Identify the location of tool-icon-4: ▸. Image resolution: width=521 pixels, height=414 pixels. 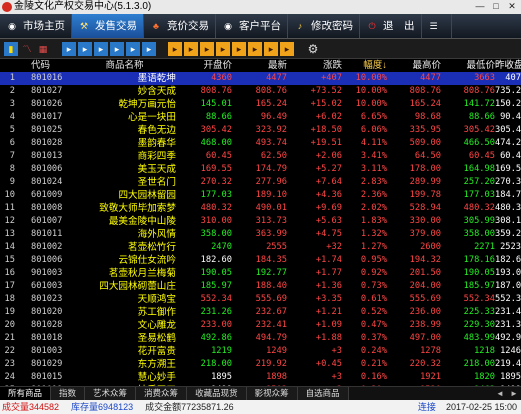
(117, 48).